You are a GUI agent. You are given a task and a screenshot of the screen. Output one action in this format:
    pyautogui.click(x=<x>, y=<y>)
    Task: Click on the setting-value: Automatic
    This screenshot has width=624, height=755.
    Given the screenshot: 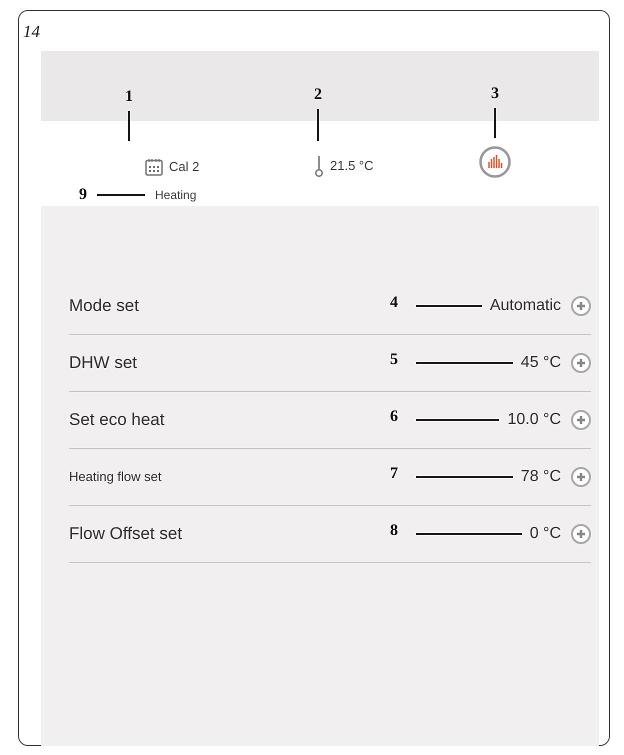 What is the action you would take?
    pyautogui.click(x=525, y=306)
    